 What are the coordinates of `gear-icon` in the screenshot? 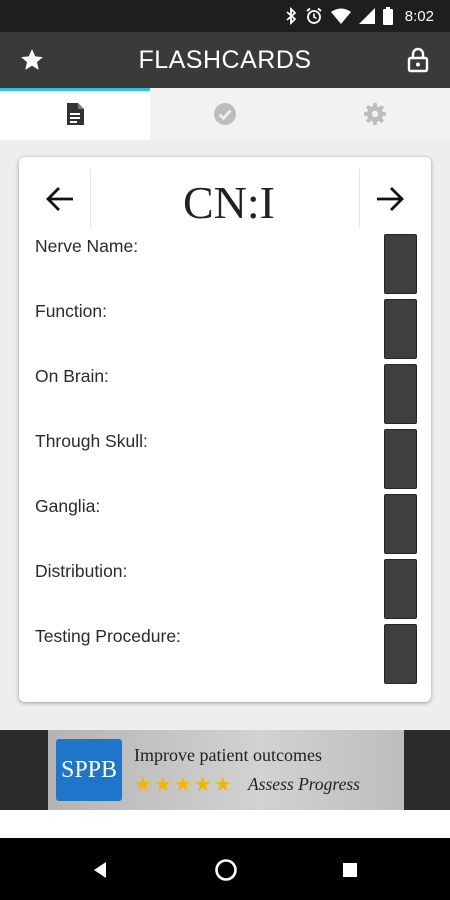 It's located at (375, 114).